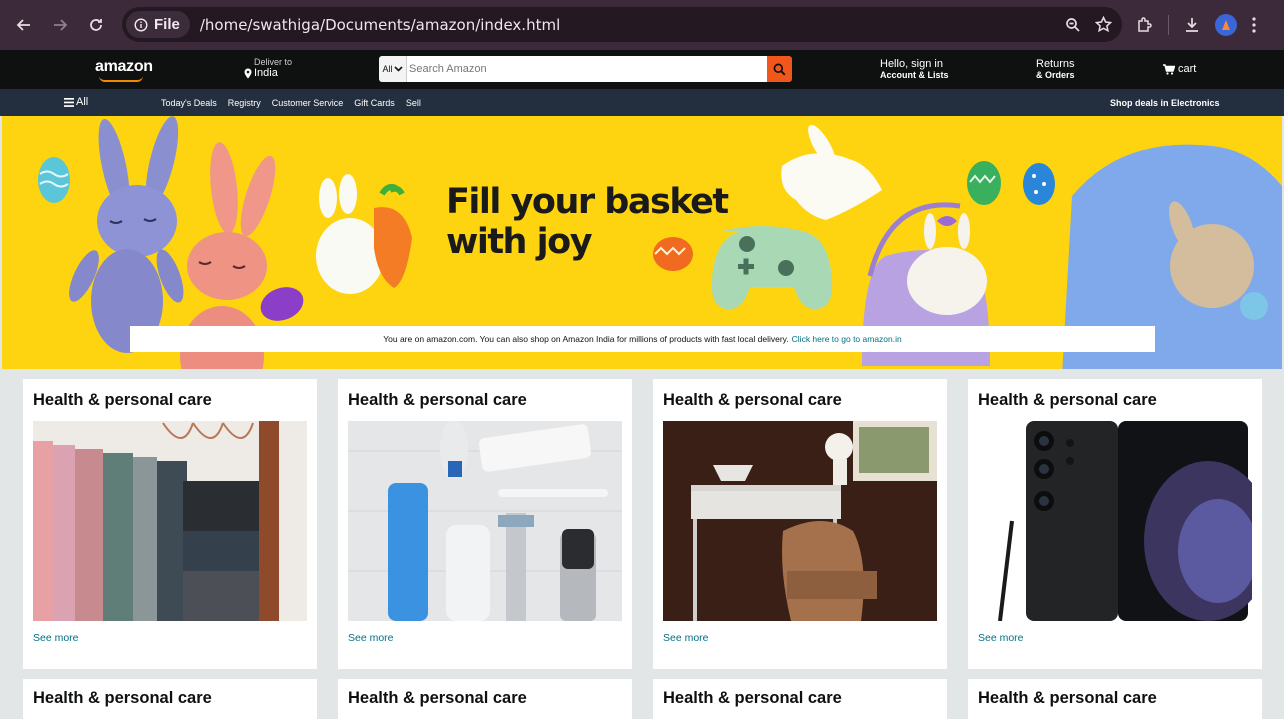 This screenshot has height=719, width=1284. I want to click on back-button, so click(24, 25).